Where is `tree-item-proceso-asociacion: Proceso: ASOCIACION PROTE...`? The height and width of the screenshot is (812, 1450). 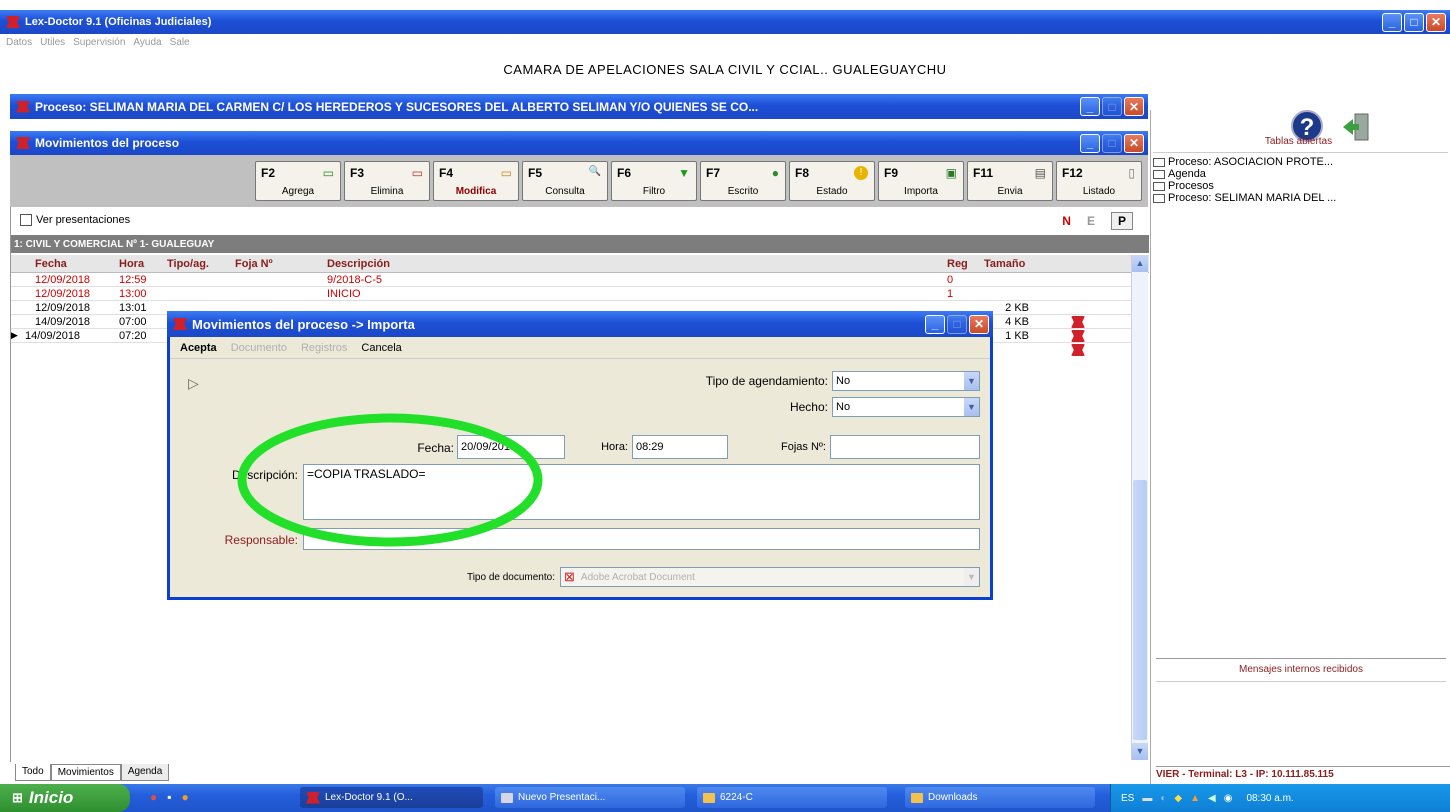
tree-item-proceso-asociacion: Proceso: ASOCIACION PROTE... is located at coordinates (1300, 162).